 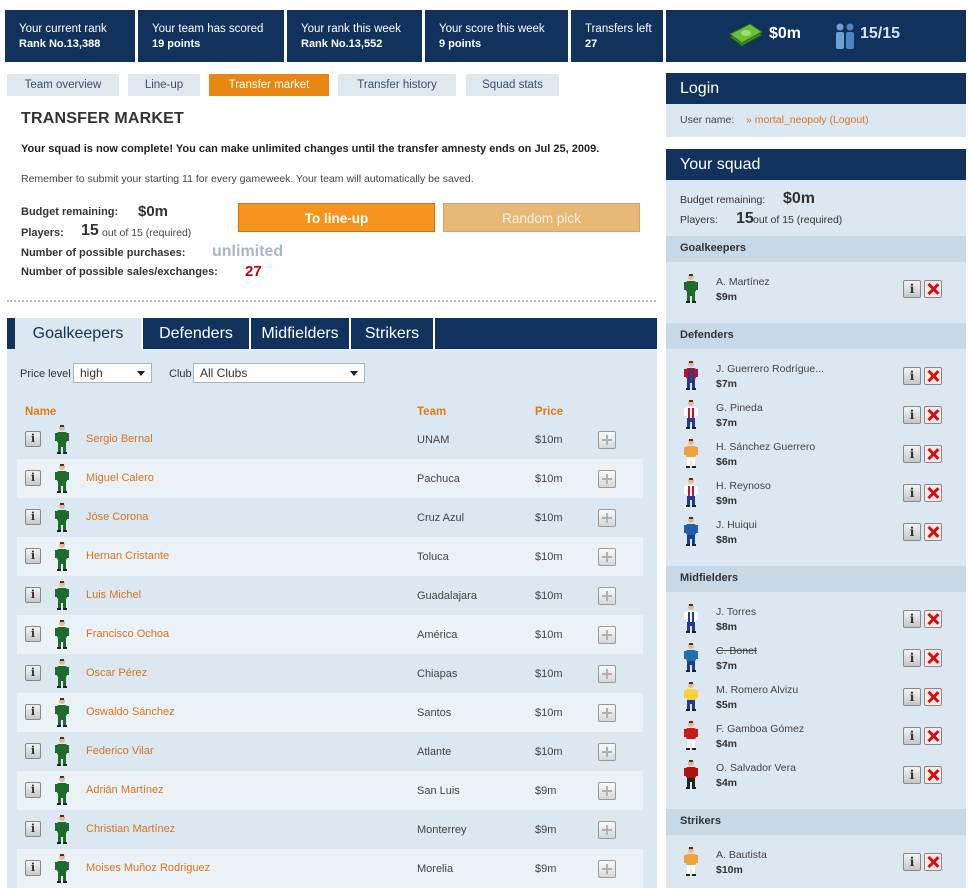 What do you see at coordinates (127, 556) in the screenshot?
I see `player-name-link: Hernan Cristante` at bounding box center [127, 556].